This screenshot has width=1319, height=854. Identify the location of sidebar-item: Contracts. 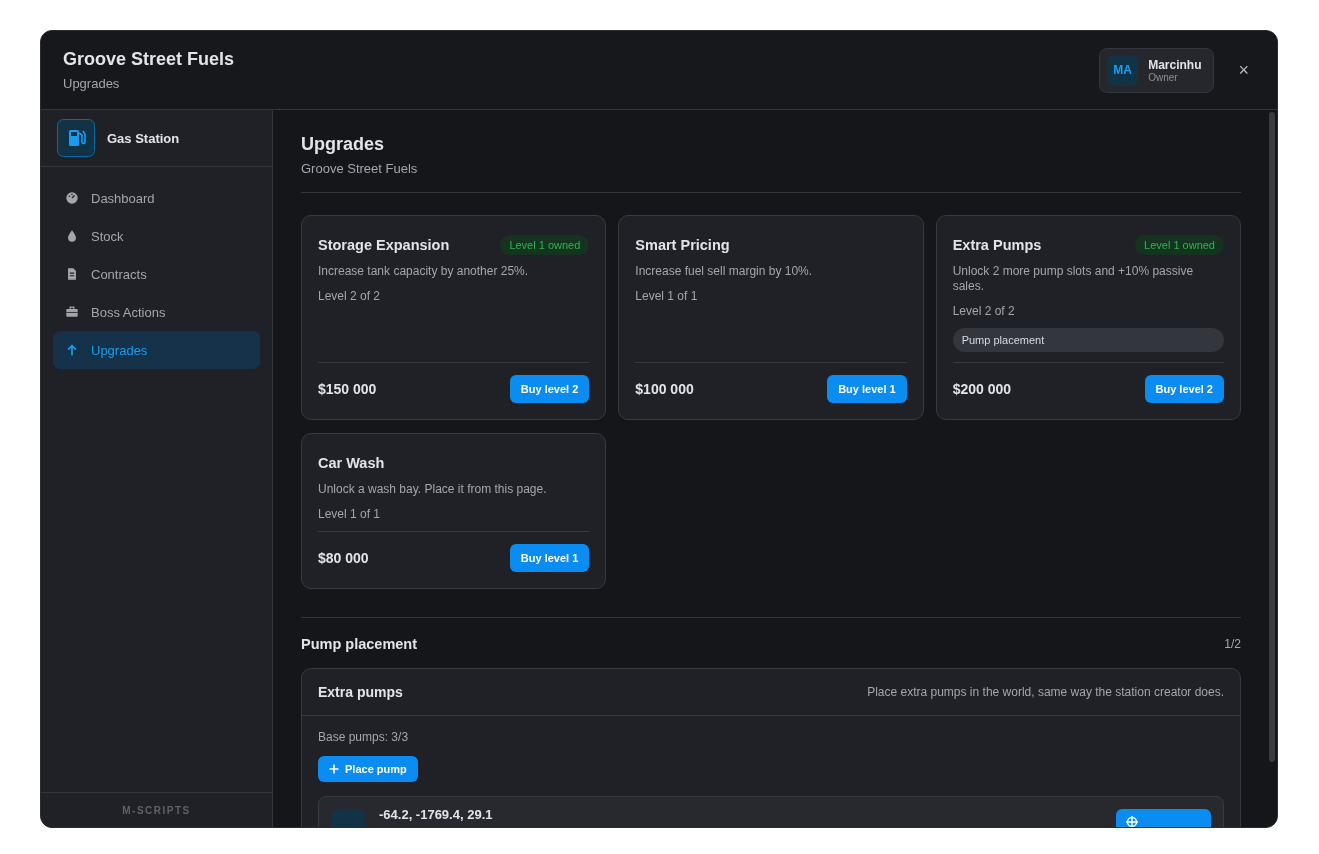
(156, 274).